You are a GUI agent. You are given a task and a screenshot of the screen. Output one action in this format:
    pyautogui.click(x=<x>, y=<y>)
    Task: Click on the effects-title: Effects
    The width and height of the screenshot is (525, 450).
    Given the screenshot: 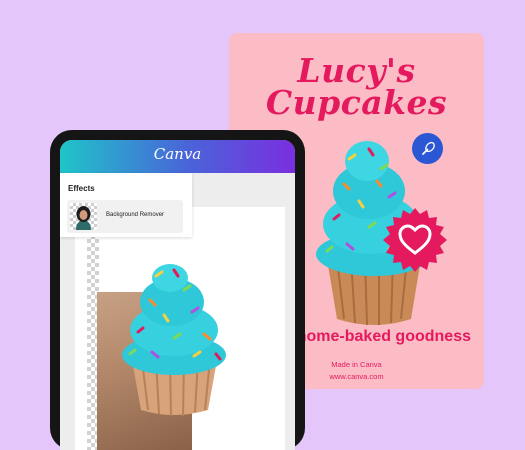 What is the action you would take?
    pyautogui.click(x=81, y=188)
    